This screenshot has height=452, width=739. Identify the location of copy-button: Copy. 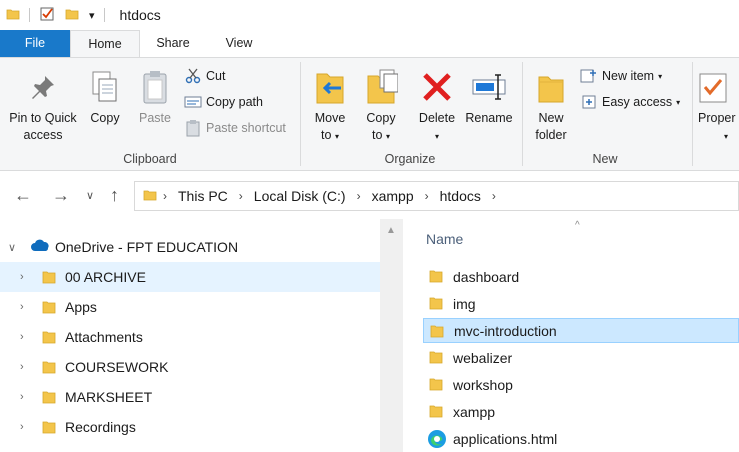
(105, 95).